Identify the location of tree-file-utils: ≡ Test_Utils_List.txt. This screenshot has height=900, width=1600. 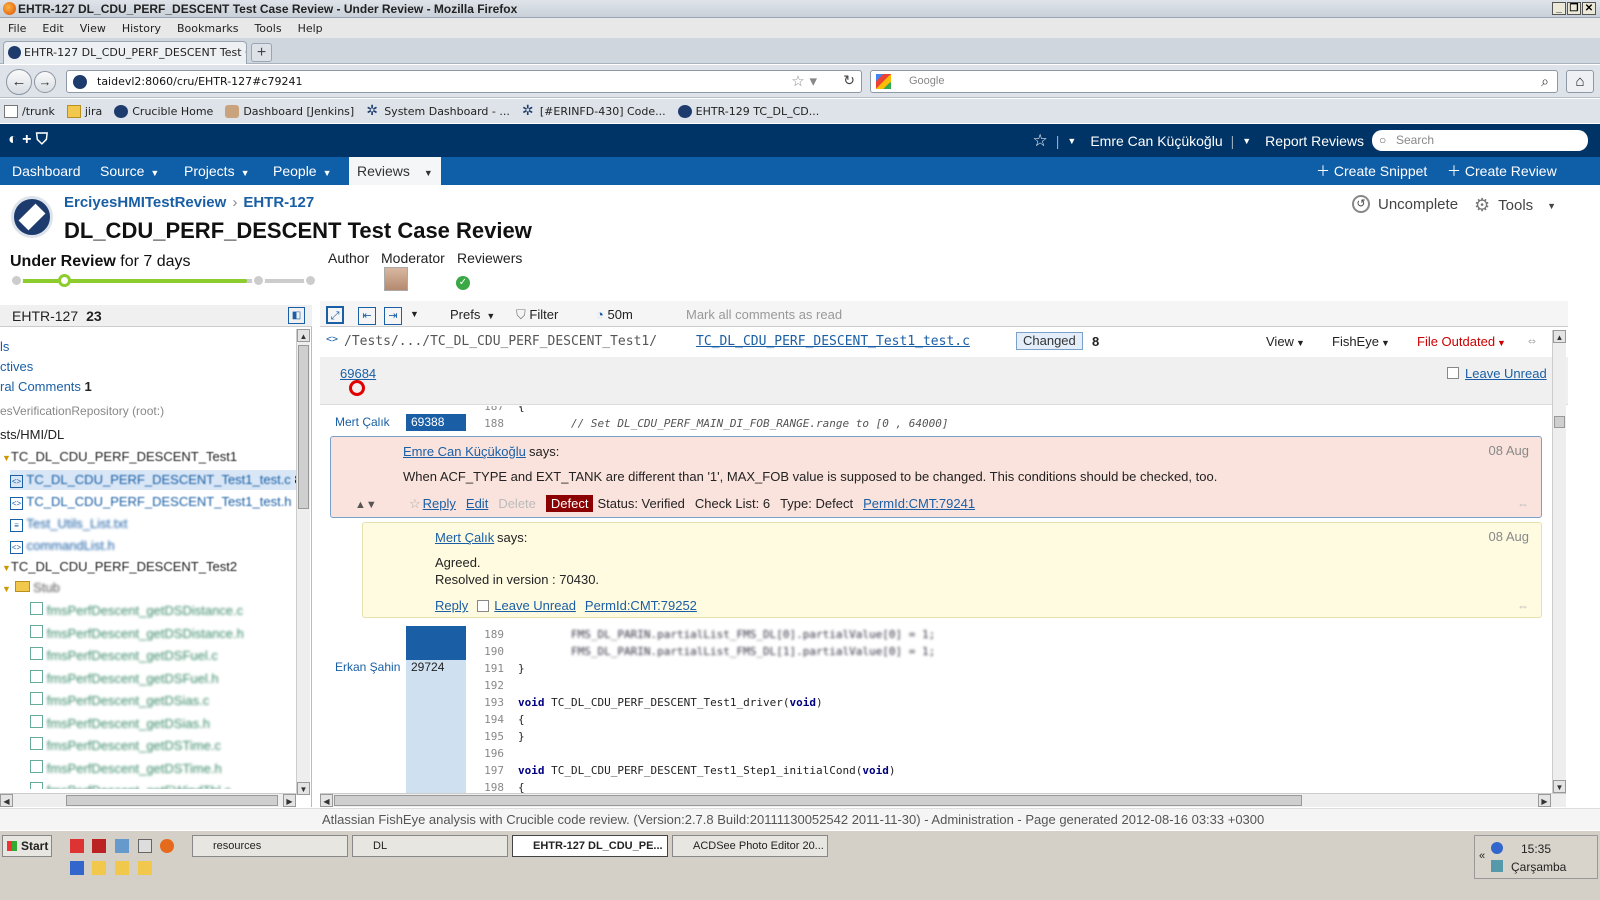
(69, 524).